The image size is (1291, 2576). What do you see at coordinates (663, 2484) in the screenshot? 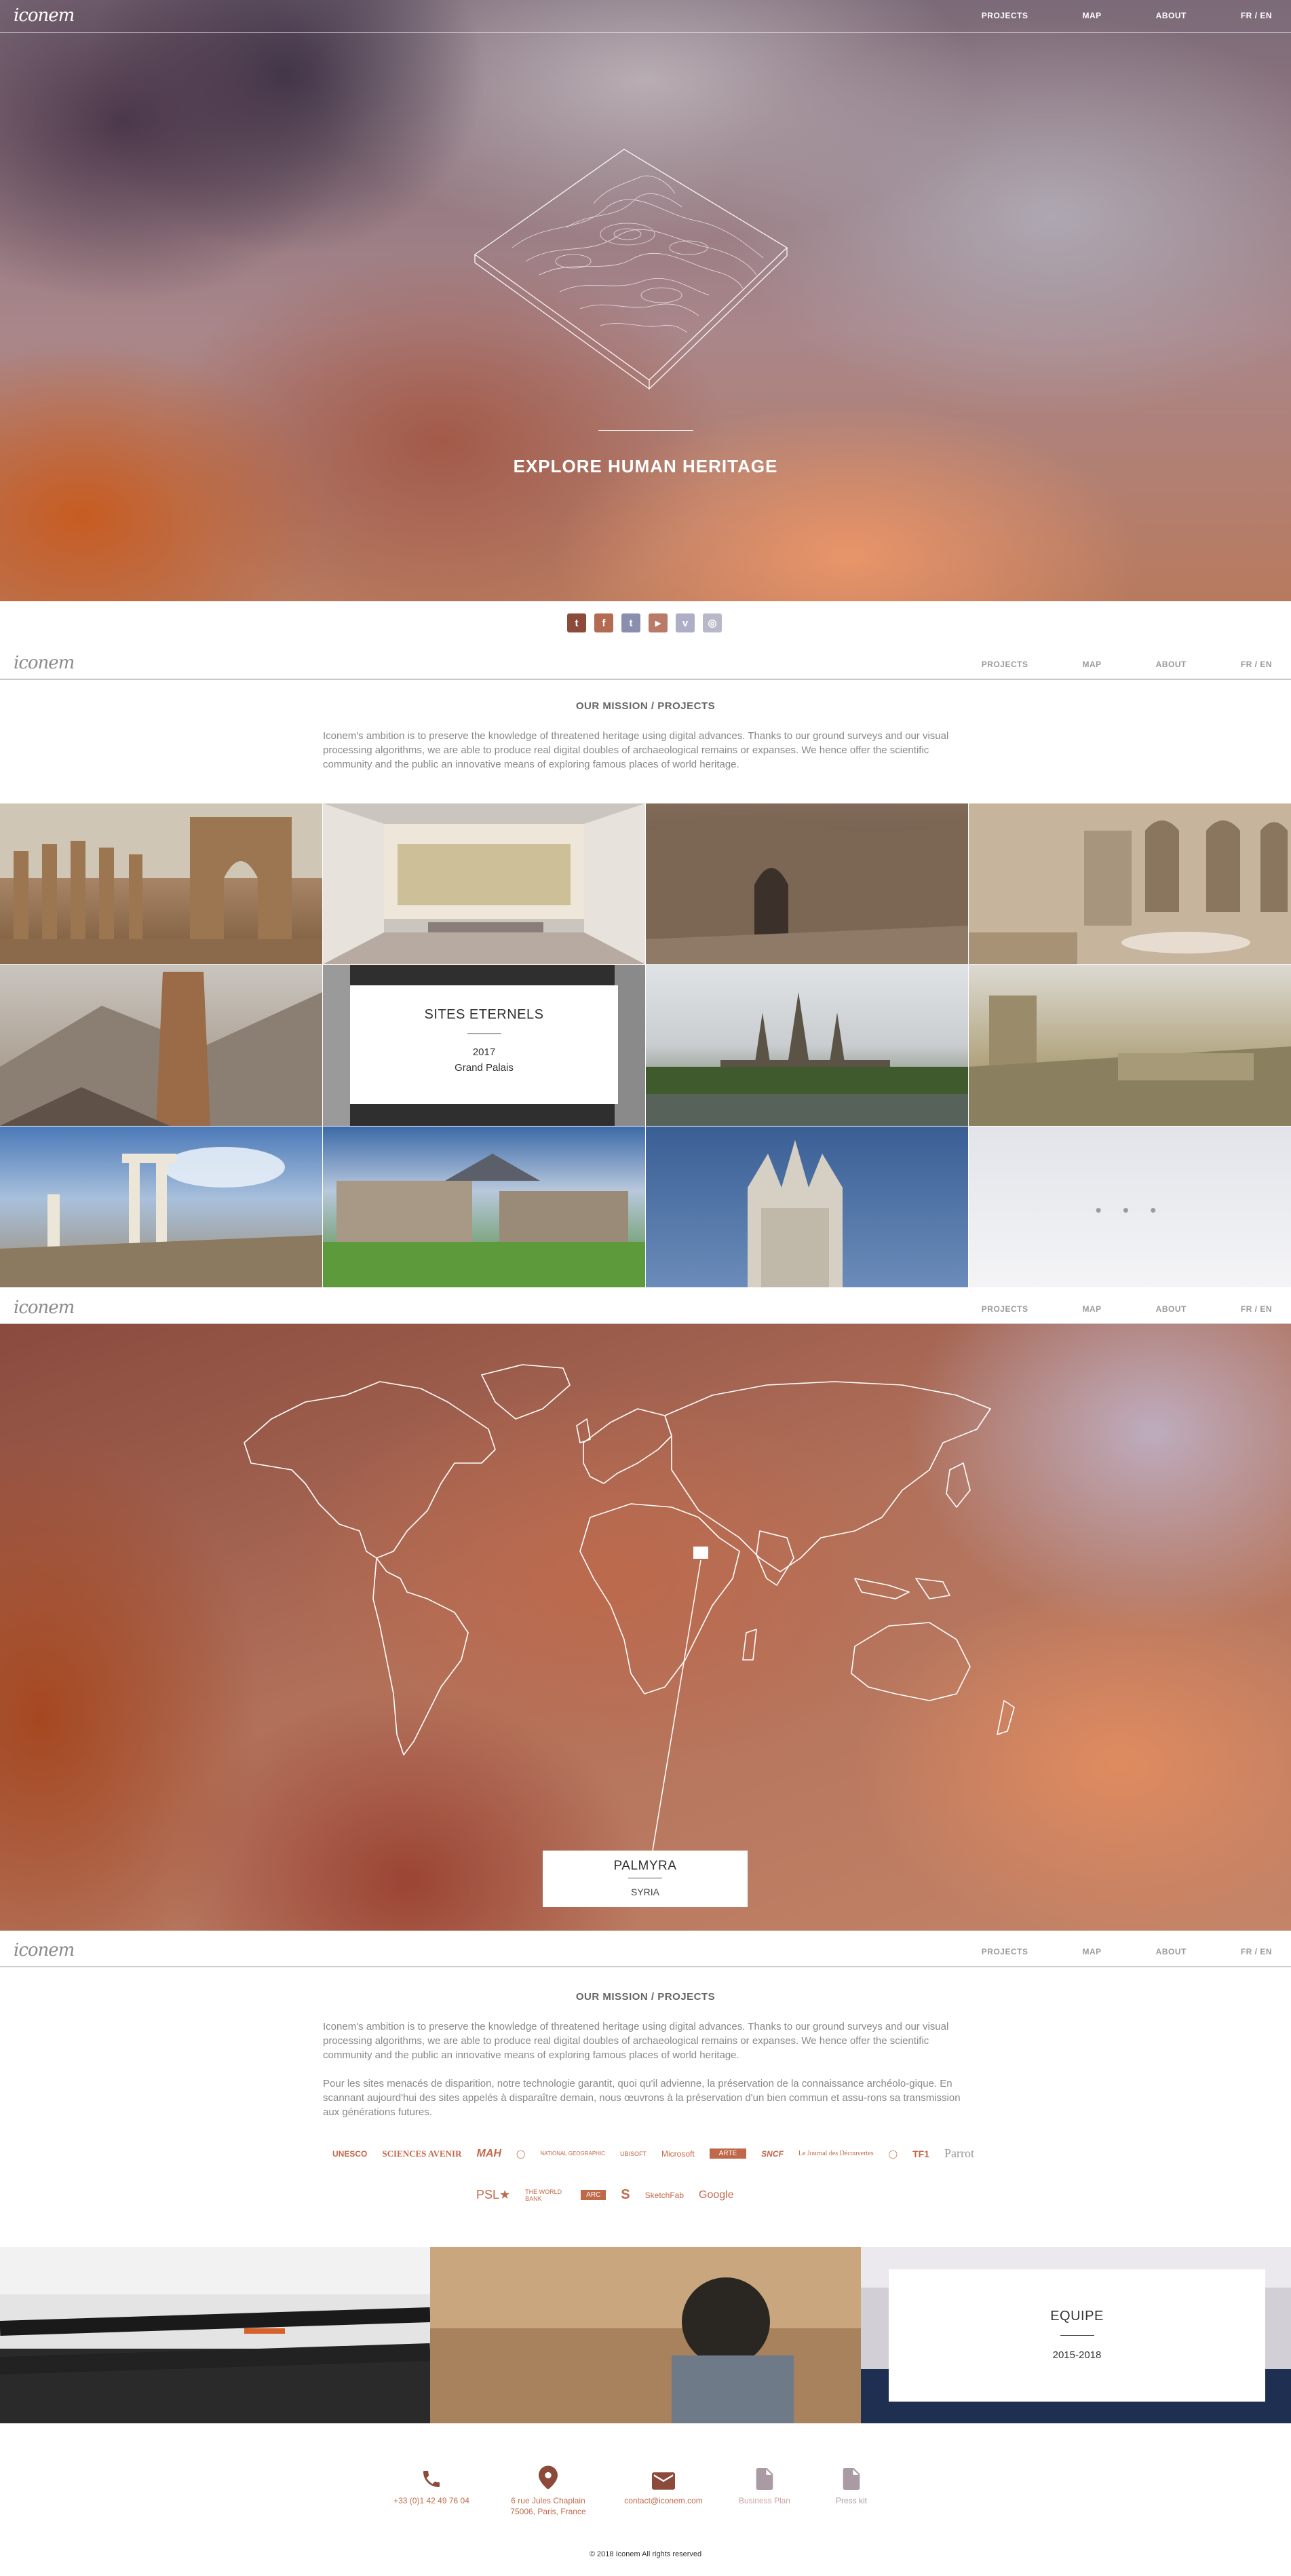
I see `footer-email: contact@iconem.com` at bounding box center [663, 2484].